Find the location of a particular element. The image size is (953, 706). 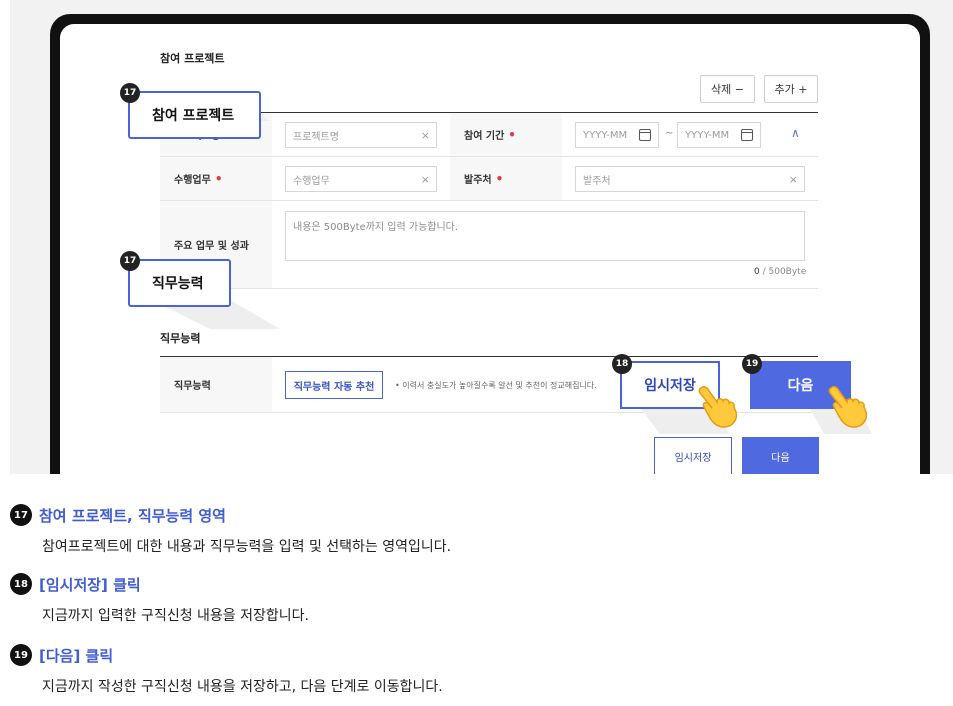

period-start-input: YYYY-MM is located at coordinates (617, 135).